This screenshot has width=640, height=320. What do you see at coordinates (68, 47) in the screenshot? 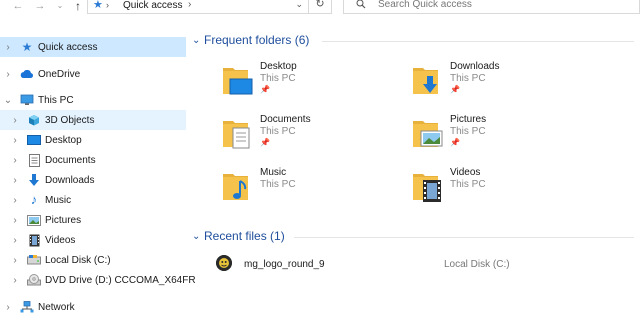
I see `sidebar-item-label: Quick access` at bounding box center [68, 47].